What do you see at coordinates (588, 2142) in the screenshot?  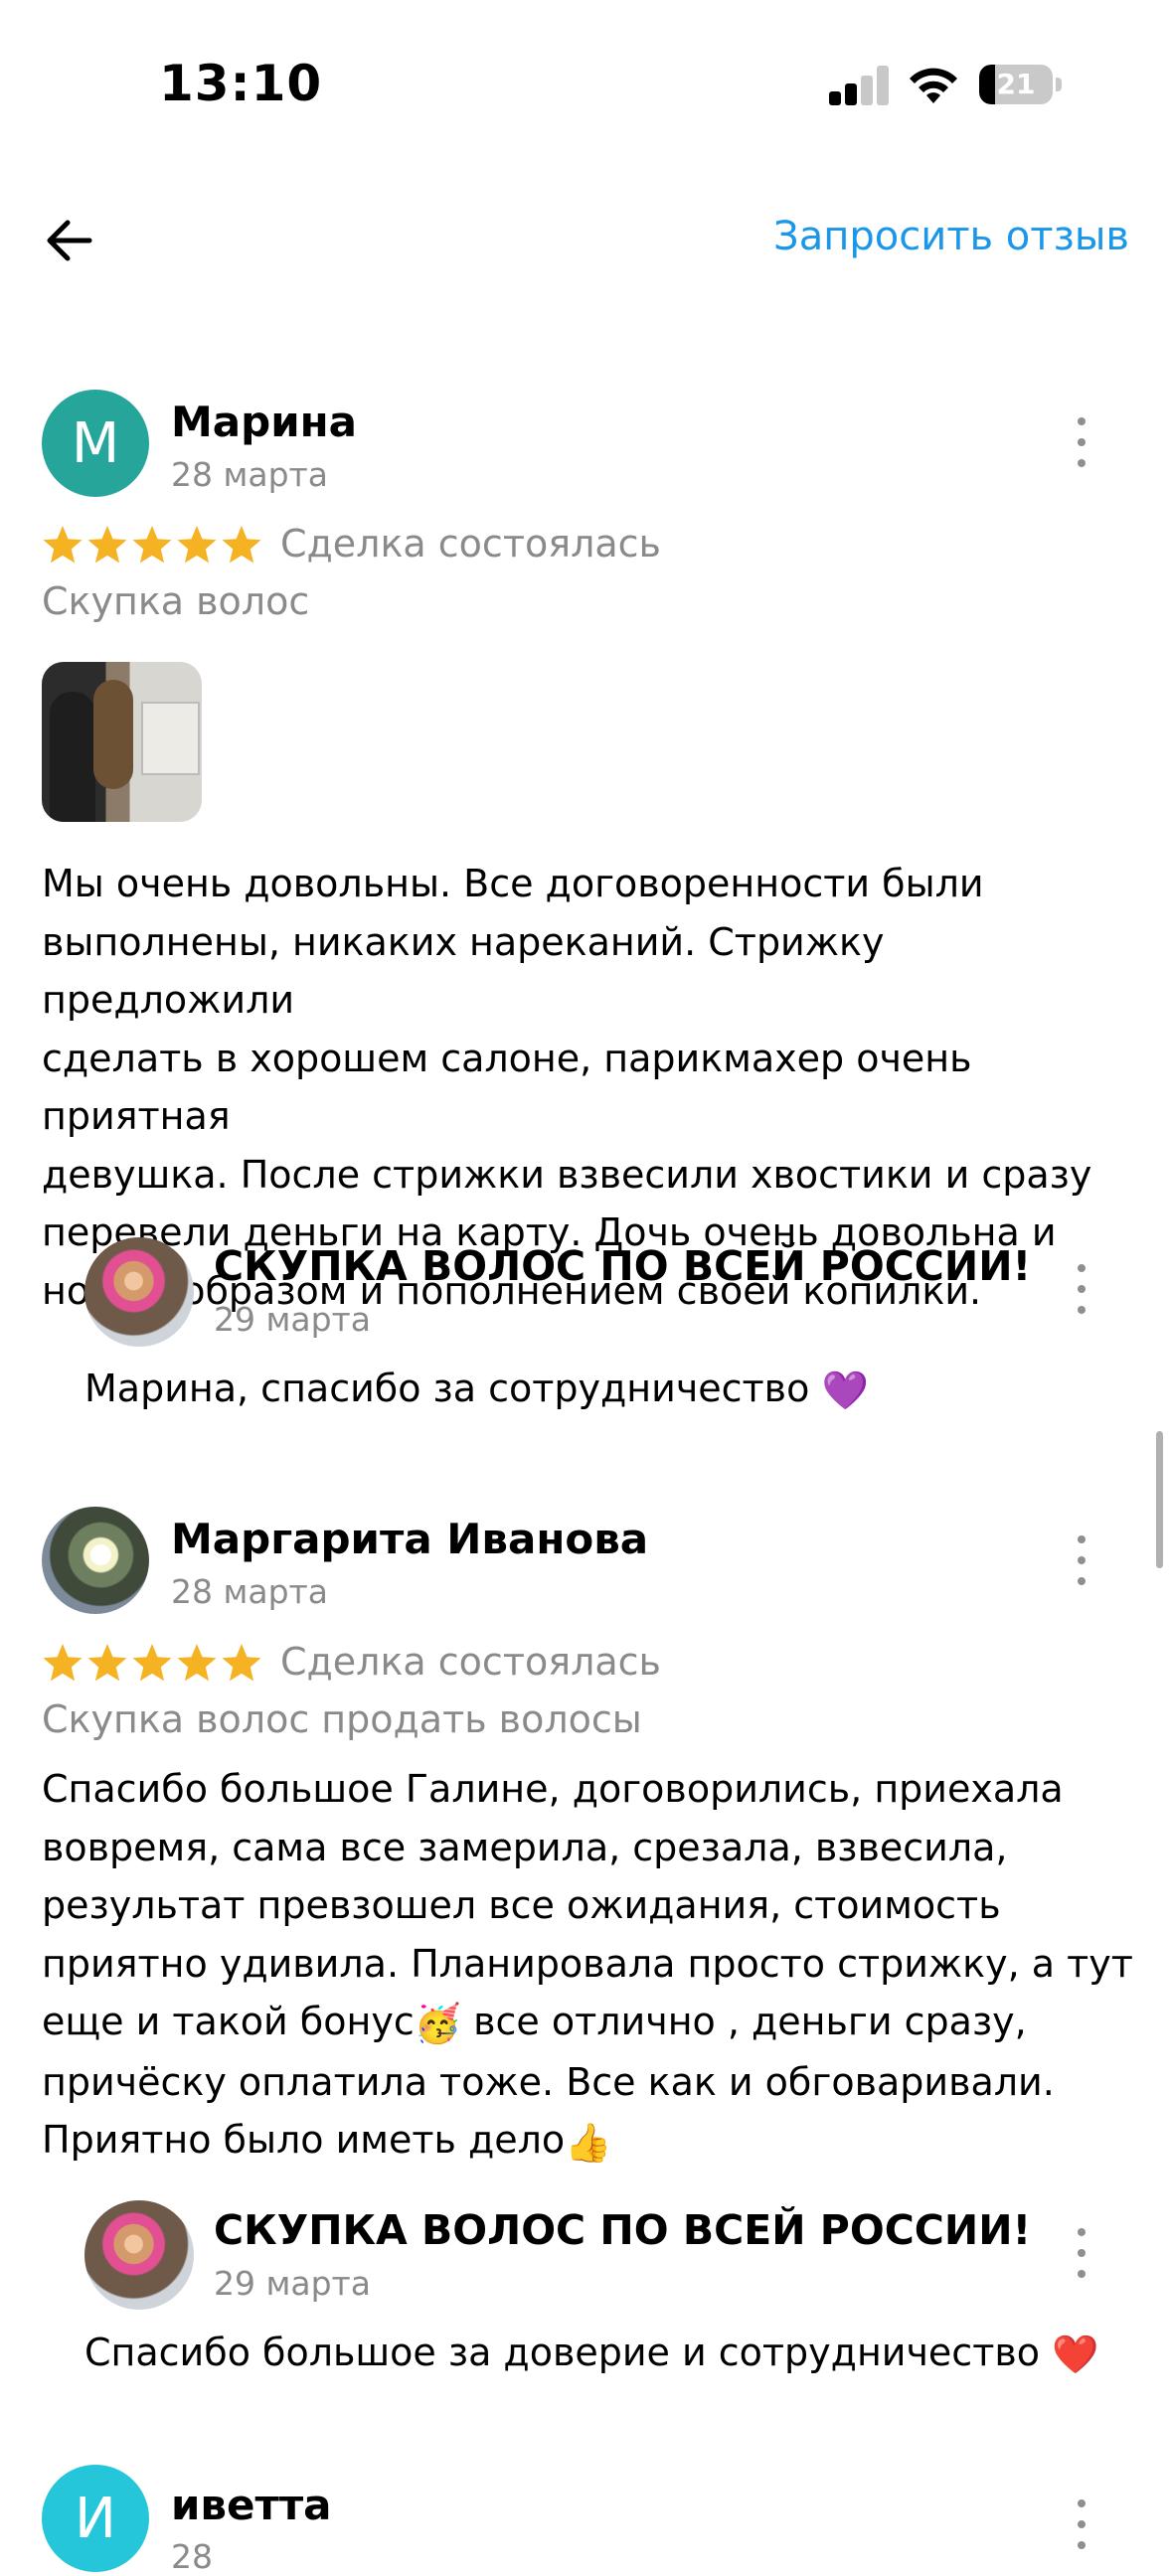 I see `thumbs-up-emoji: 👍` at bounding box center [588, 2142].